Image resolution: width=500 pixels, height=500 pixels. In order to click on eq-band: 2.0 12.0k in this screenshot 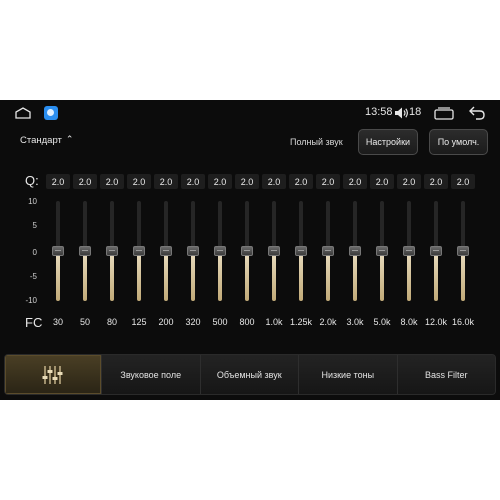, I will do `click(436, 254)`.